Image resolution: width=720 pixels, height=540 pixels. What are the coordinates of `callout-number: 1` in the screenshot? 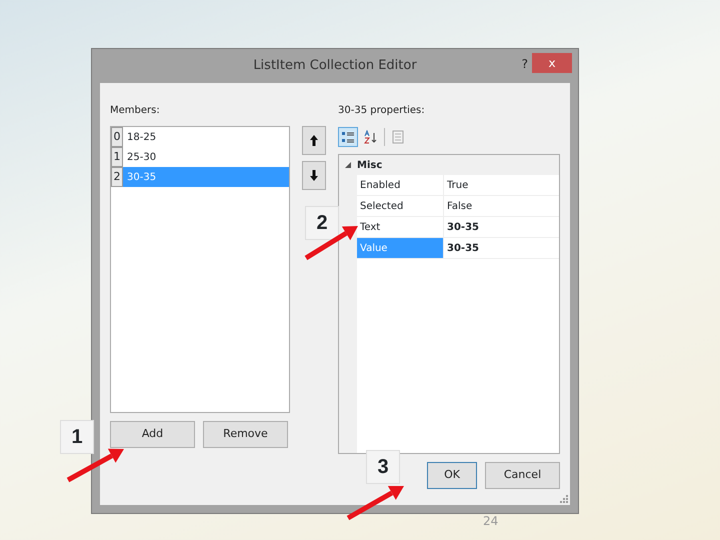 It's located at (77, 437).